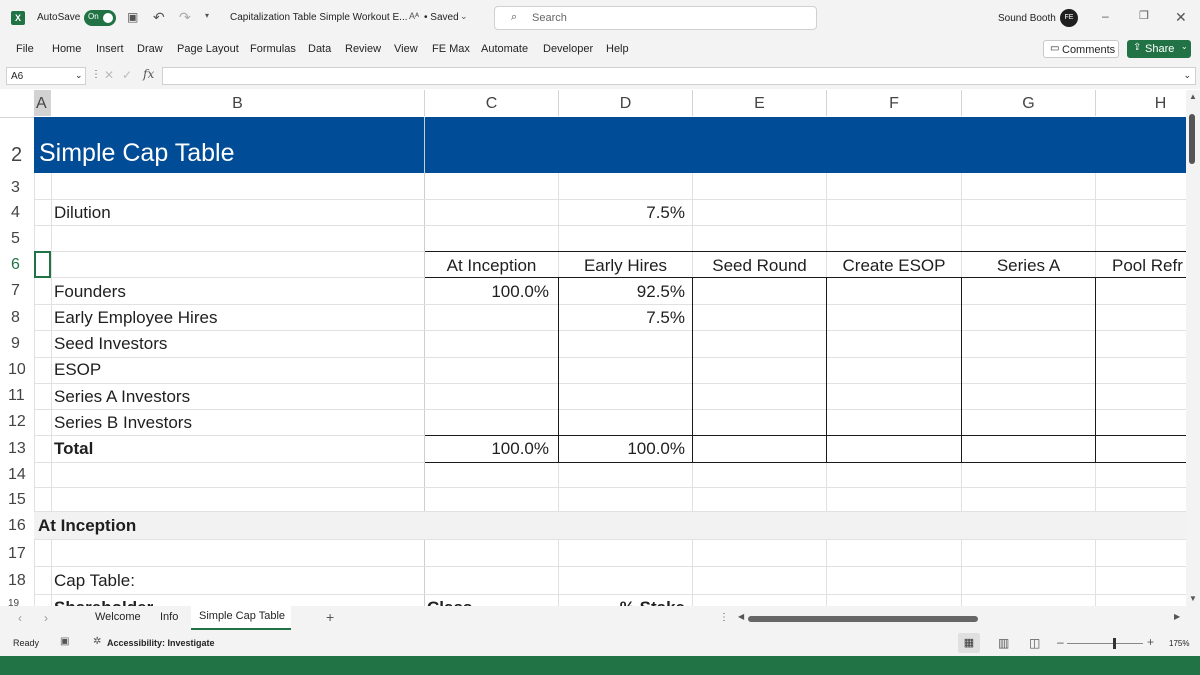 This screenshot has height=675, width=1200. I want to click on scroll-down-icon: ▼, so click(1193, 598).